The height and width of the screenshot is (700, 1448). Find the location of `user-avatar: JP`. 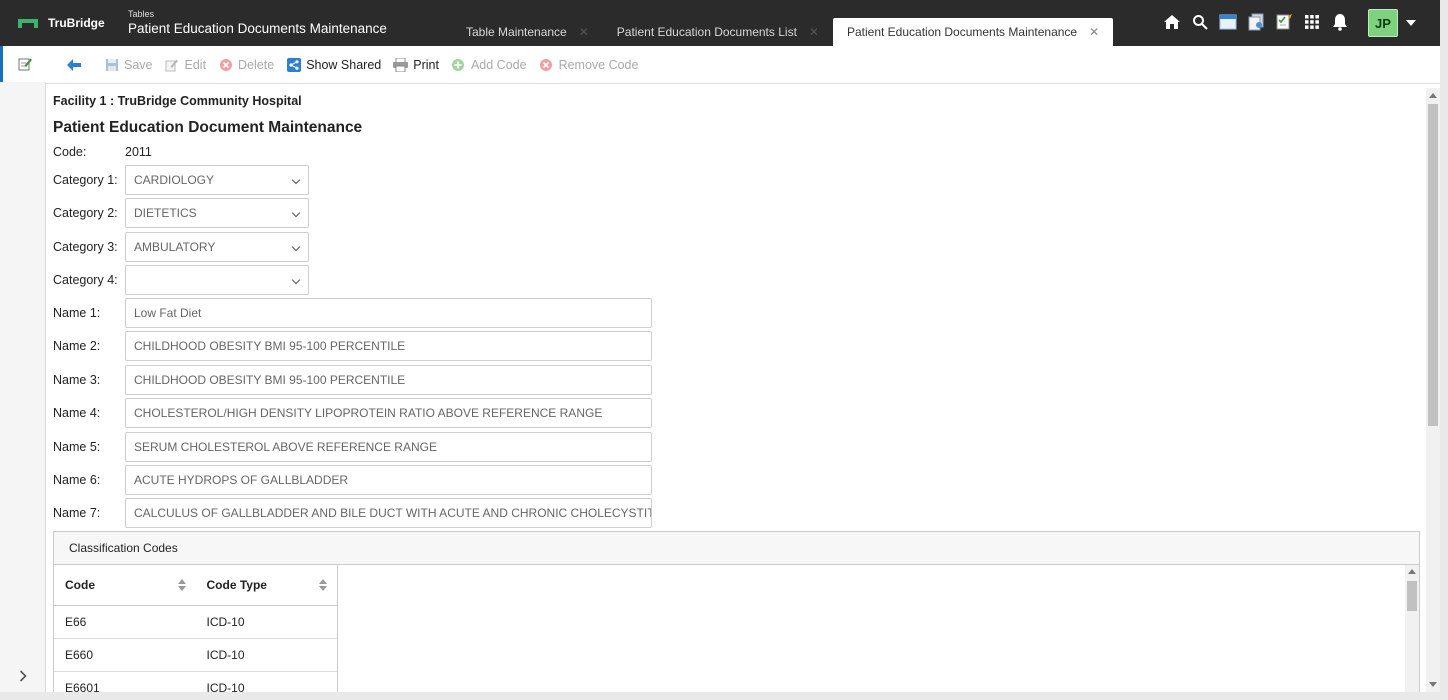

user-avatar: JP is located at coordinates (1383, 23).